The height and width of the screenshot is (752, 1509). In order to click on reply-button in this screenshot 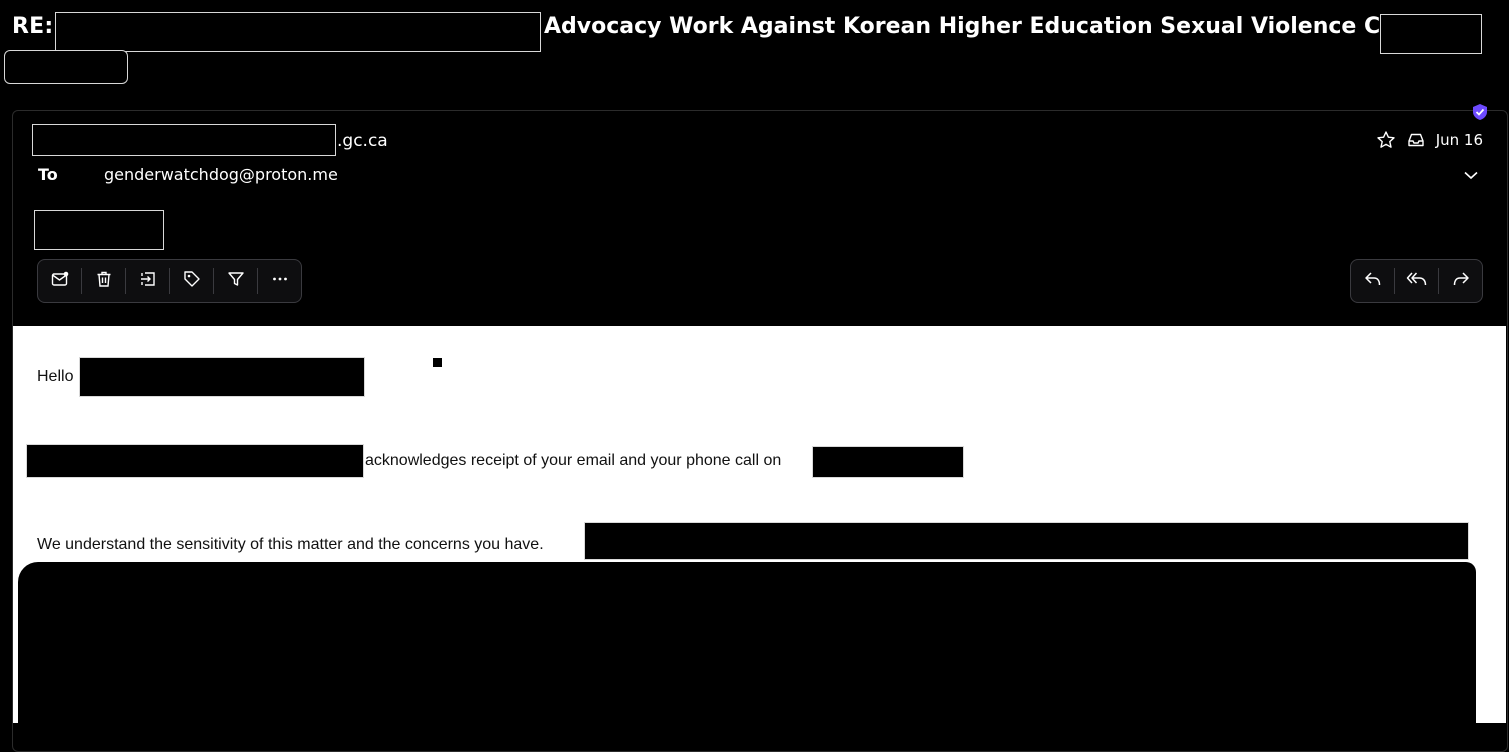, I will do `click(1372, 281)`.